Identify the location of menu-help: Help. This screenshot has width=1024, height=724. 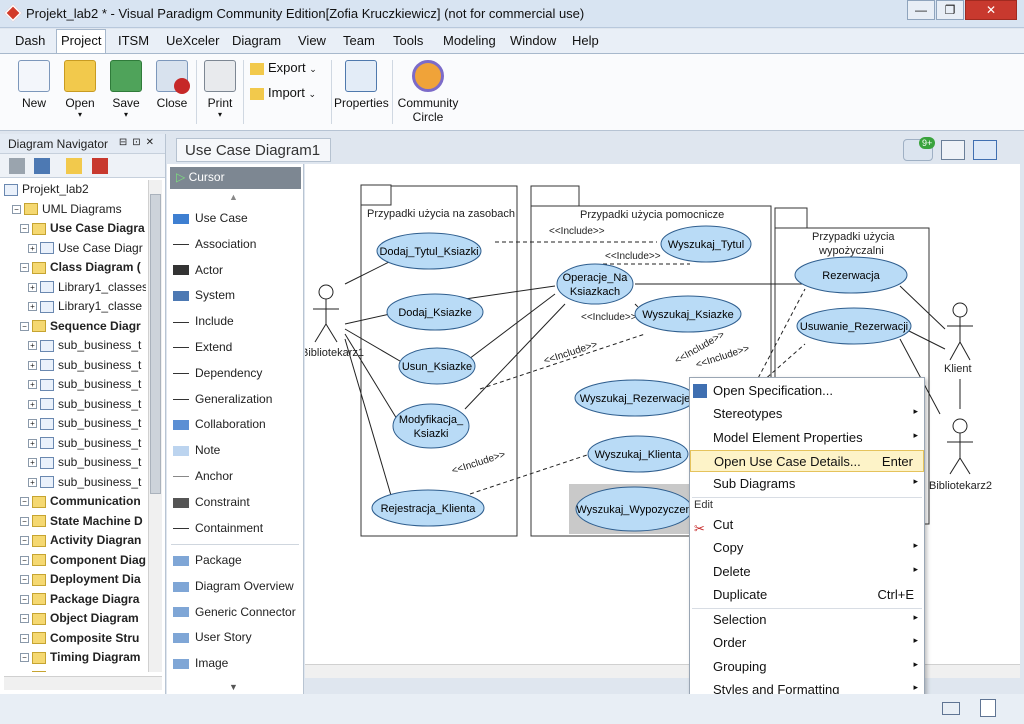
(585, 40).